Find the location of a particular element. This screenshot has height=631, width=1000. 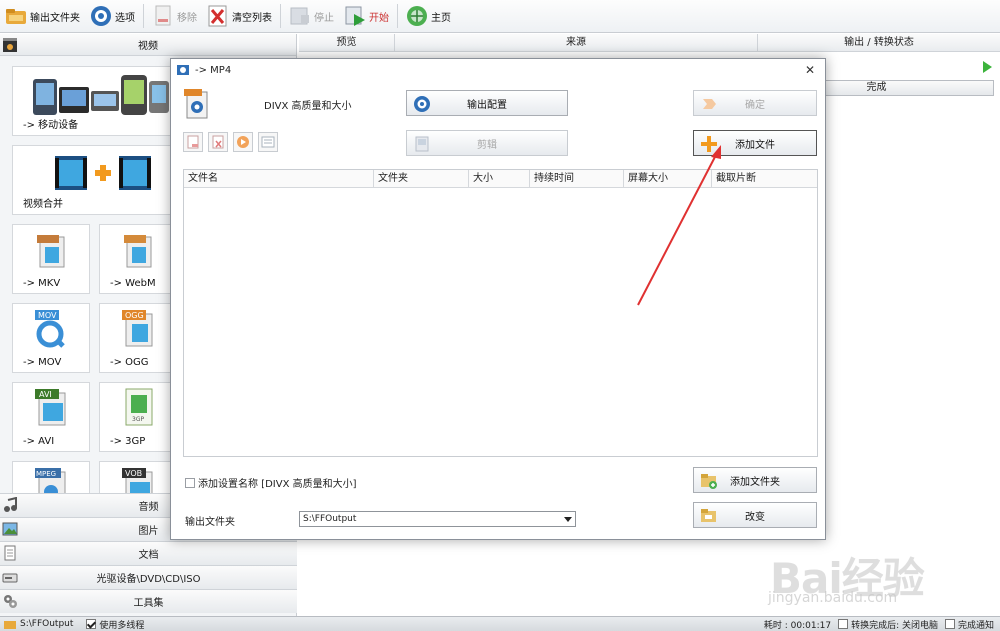

category-rom-device: 光驱设备\DVD\CD\ISO is located at coordinates (148, 577).